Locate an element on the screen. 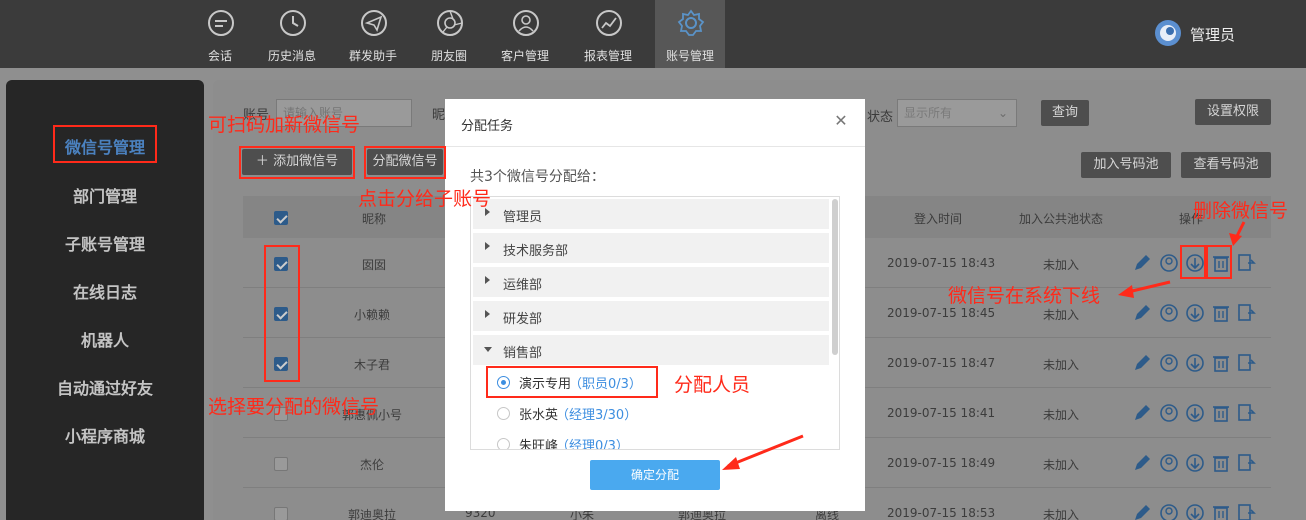 Image resolution: width=1306 pixels, height=520 pixels. member-name: 朱旺峰 is located at coordinates (539, 444).